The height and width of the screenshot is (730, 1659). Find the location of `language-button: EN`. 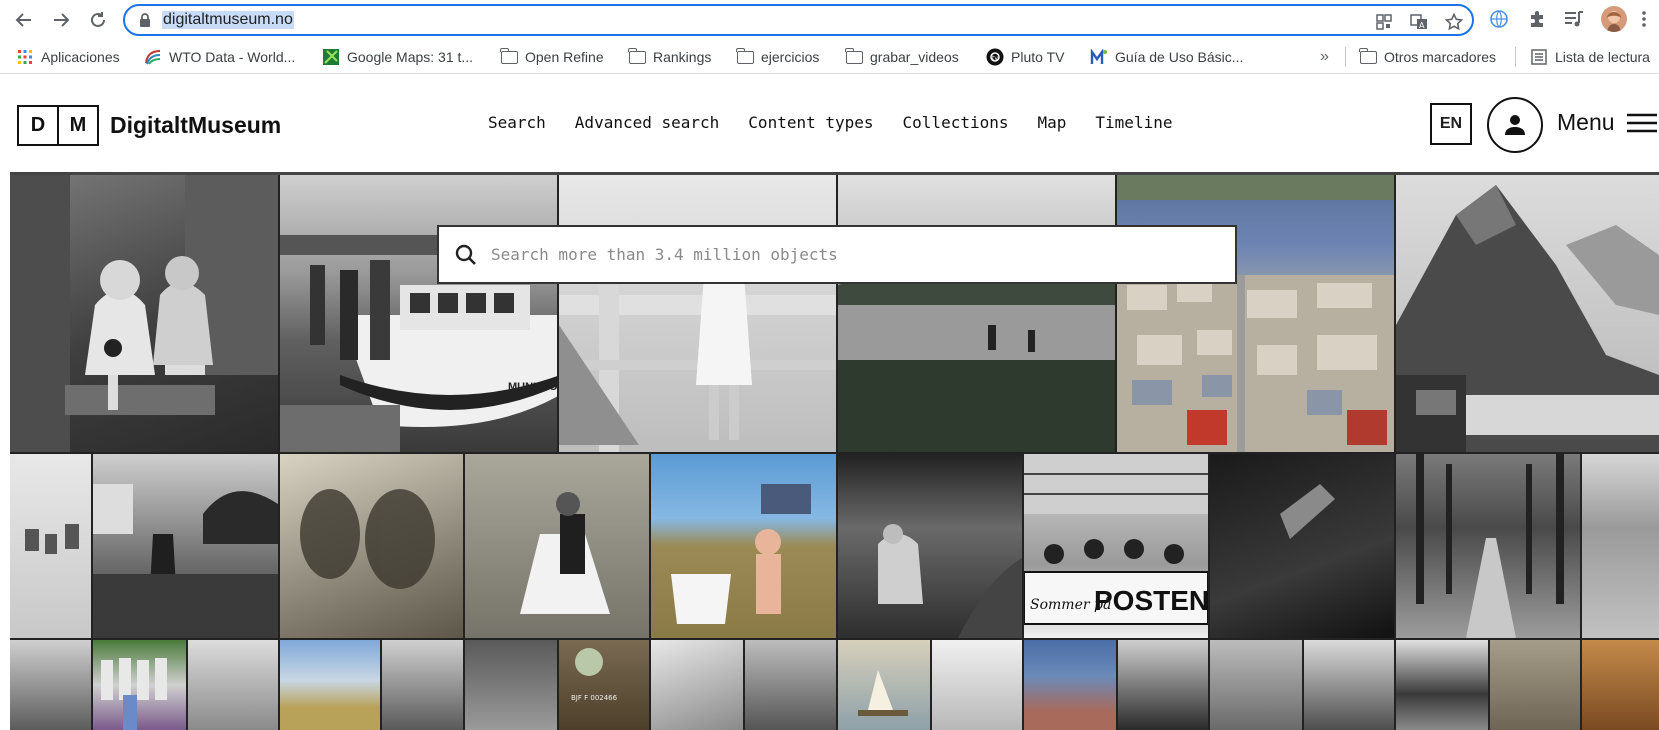

language-button: EN is located at coordinates (1451, 124).